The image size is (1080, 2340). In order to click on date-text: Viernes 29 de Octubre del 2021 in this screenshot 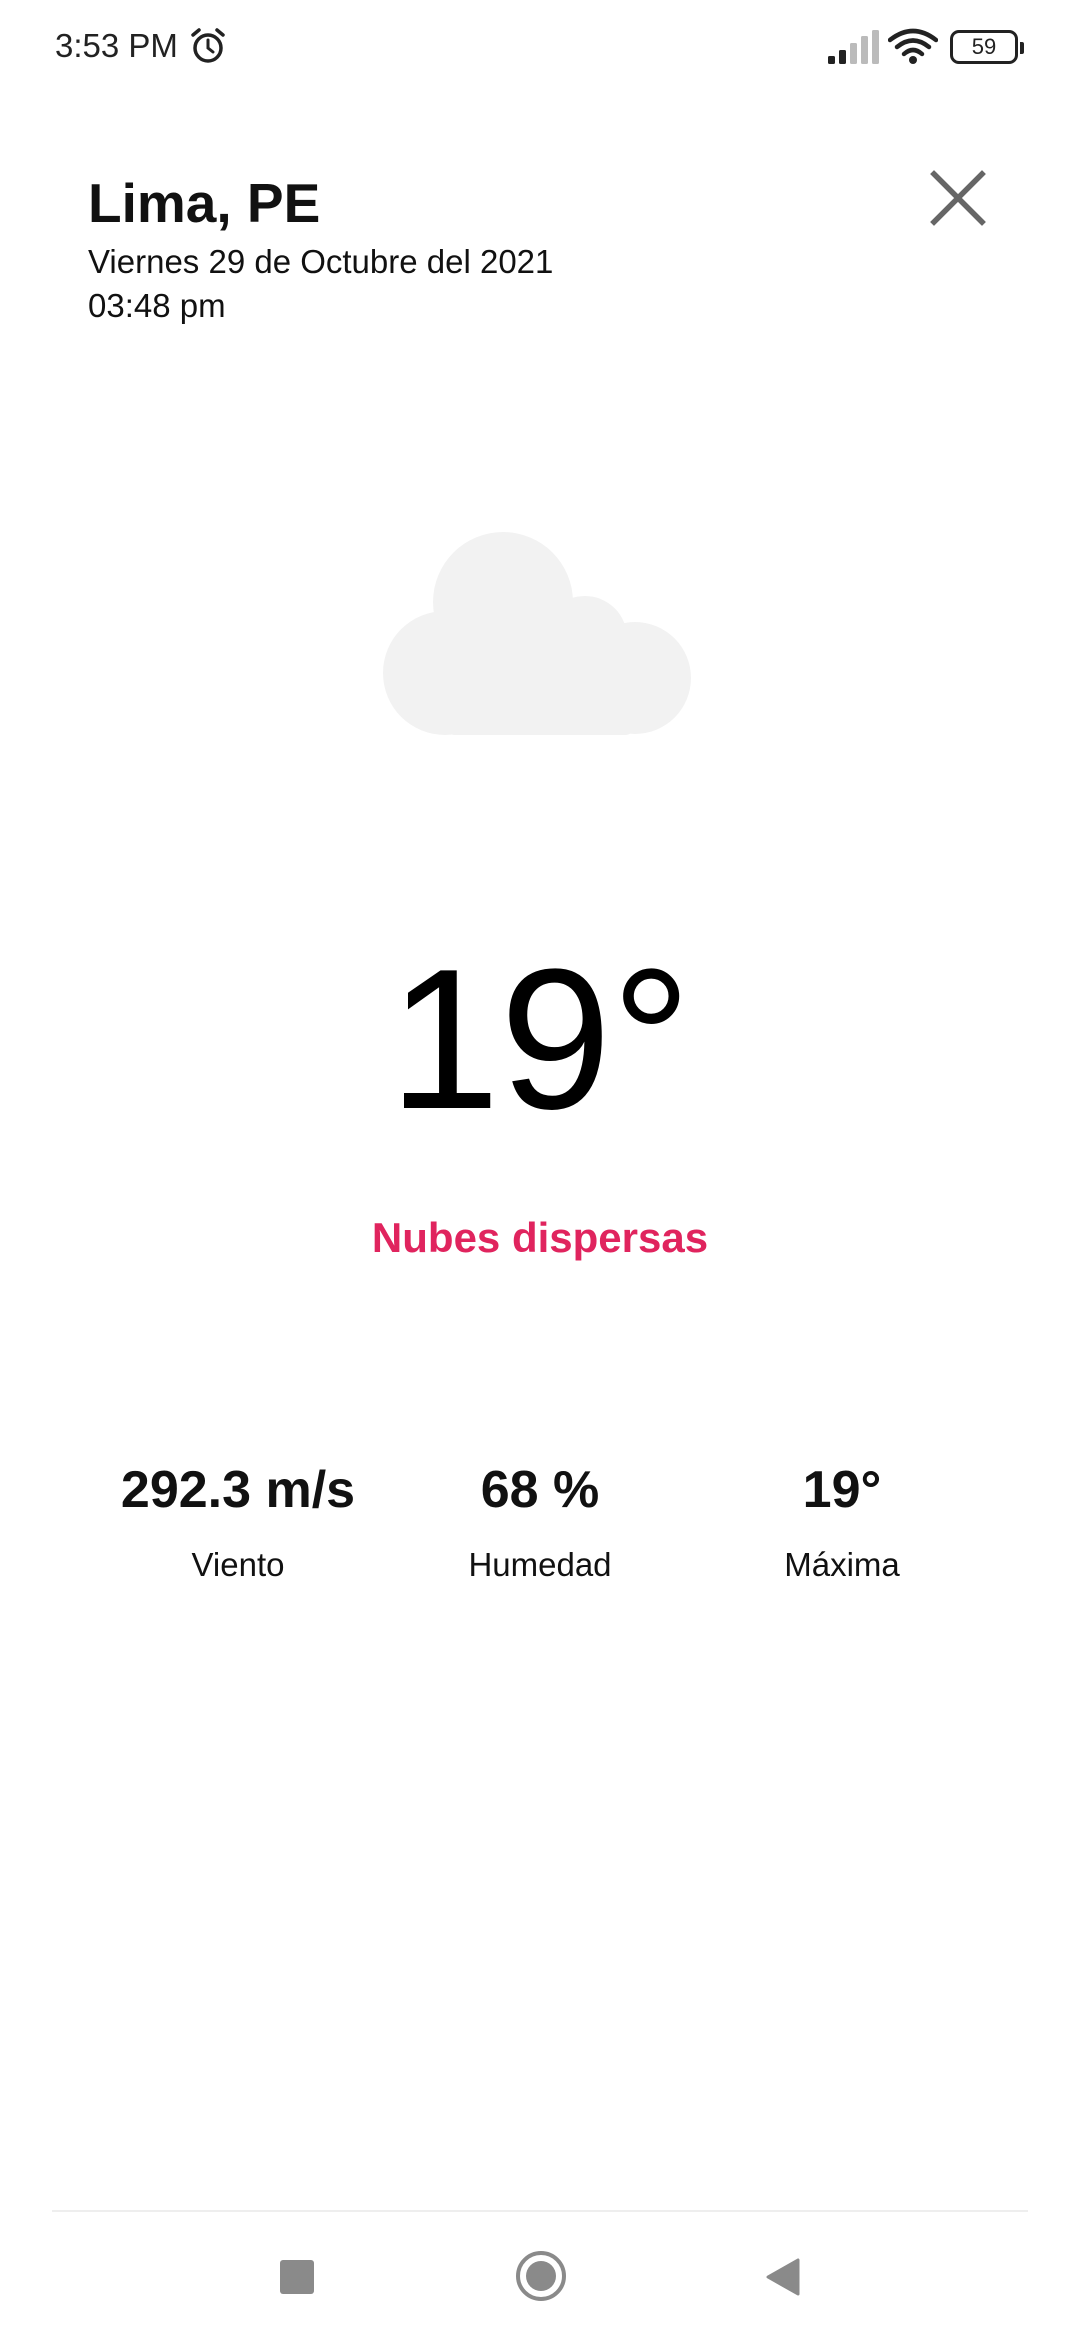, I will do `click(321, 261)`.